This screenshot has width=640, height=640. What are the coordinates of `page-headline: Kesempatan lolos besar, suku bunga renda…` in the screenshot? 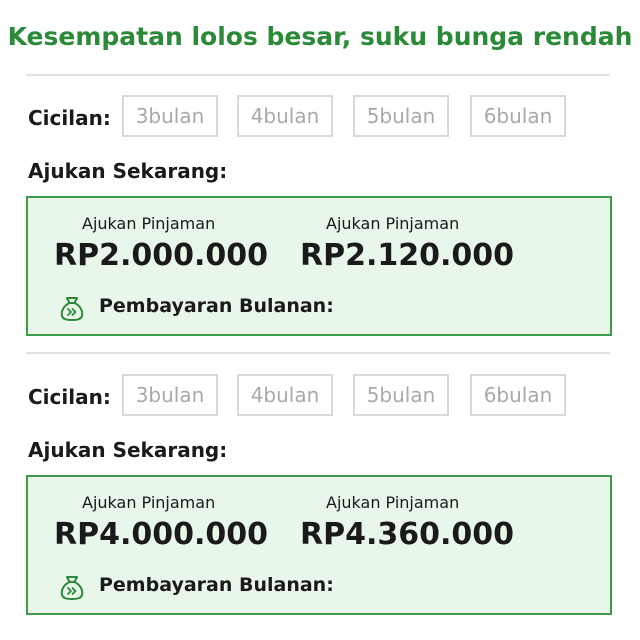 It's located at (320, 36).